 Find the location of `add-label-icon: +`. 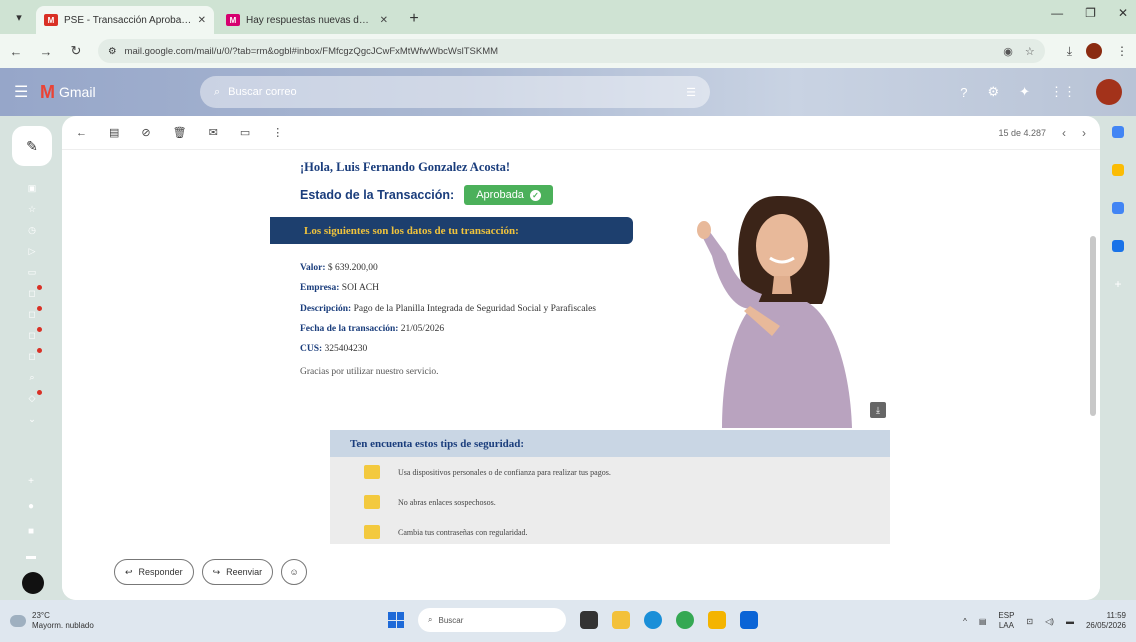

add-label-icon: + is located at coordinates (31, 481).